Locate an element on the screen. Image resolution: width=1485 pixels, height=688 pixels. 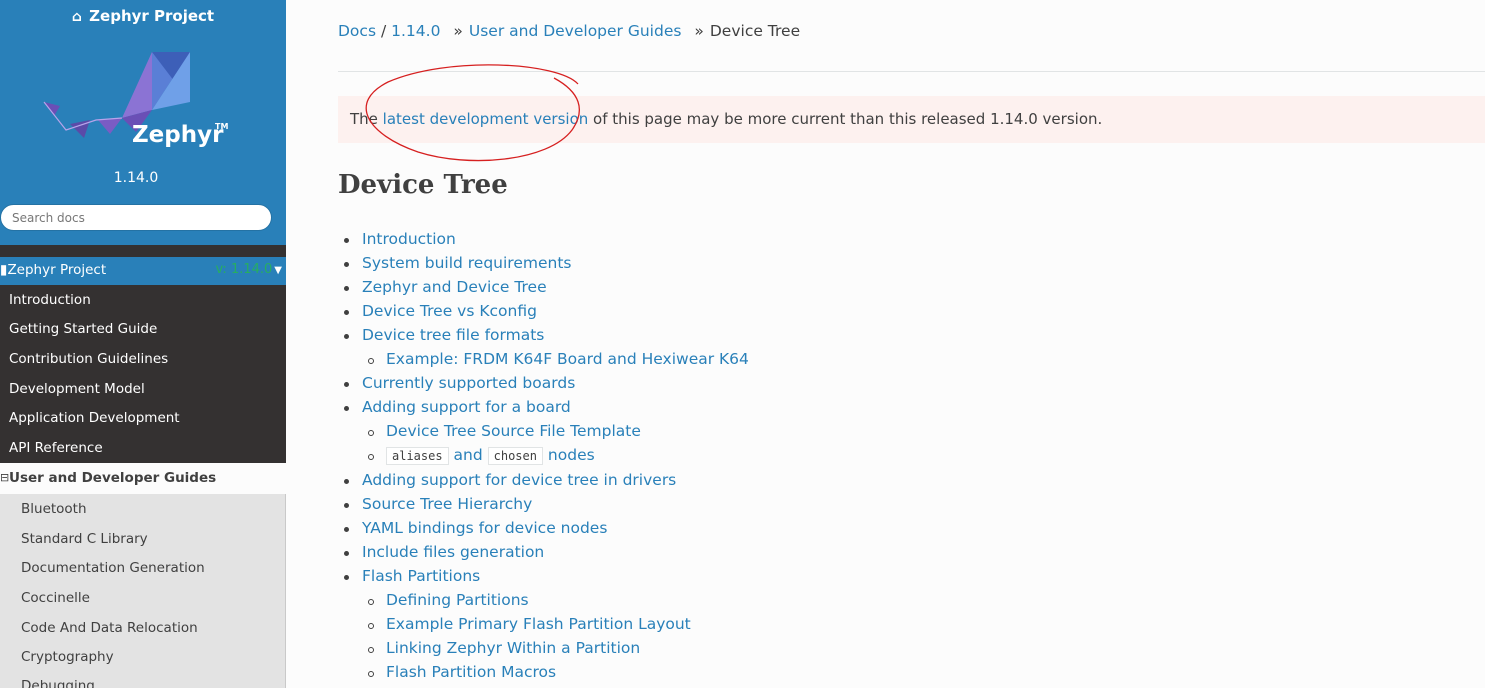
caret-down-icon: ▼ is located at coordinates (278, 270).